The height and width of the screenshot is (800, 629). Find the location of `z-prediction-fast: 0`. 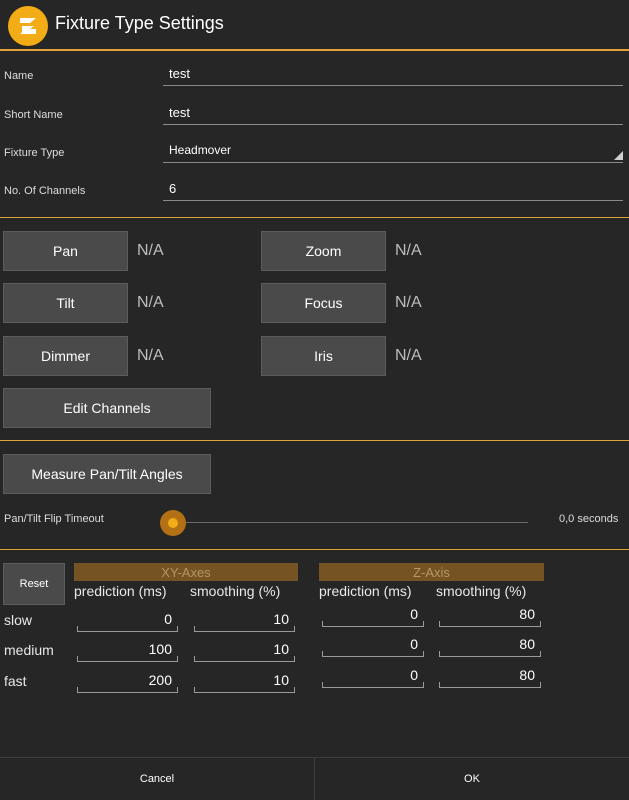

z-prediction-fast: 0 is located at coordinates (373, 677).